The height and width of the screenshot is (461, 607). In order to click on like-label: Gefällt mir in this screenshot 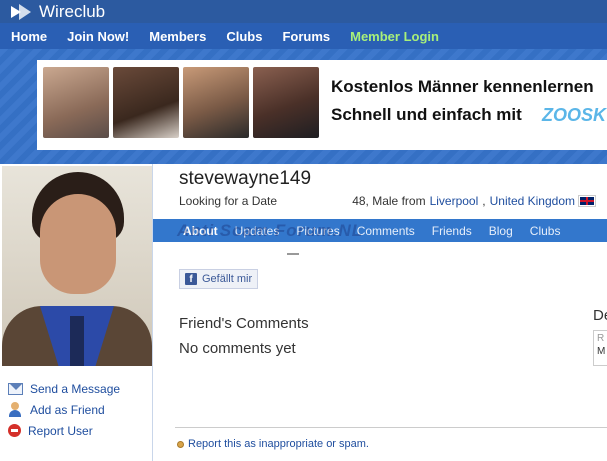, I will do `click(227, 279)`.